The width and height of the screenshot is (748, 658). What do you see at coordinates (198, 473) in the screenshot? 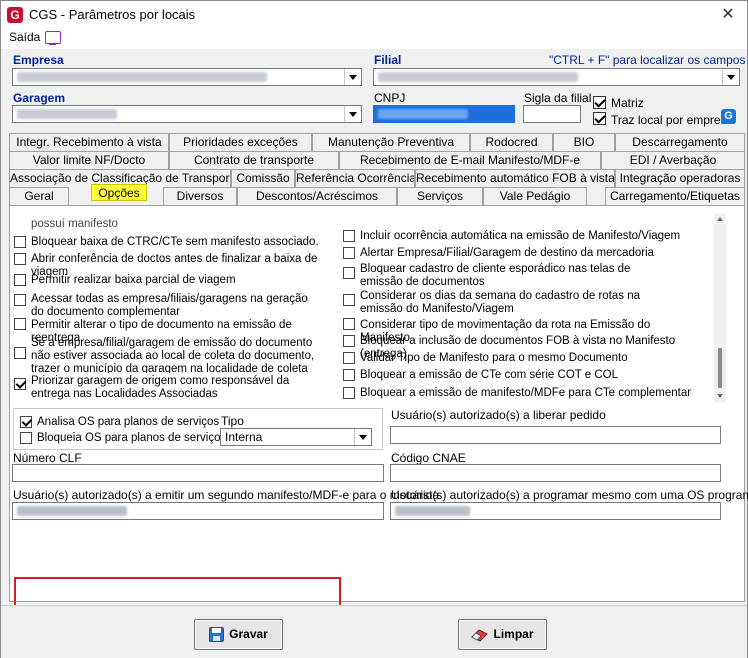
I see `numero-clf-field` at bounding box center [198, 473].